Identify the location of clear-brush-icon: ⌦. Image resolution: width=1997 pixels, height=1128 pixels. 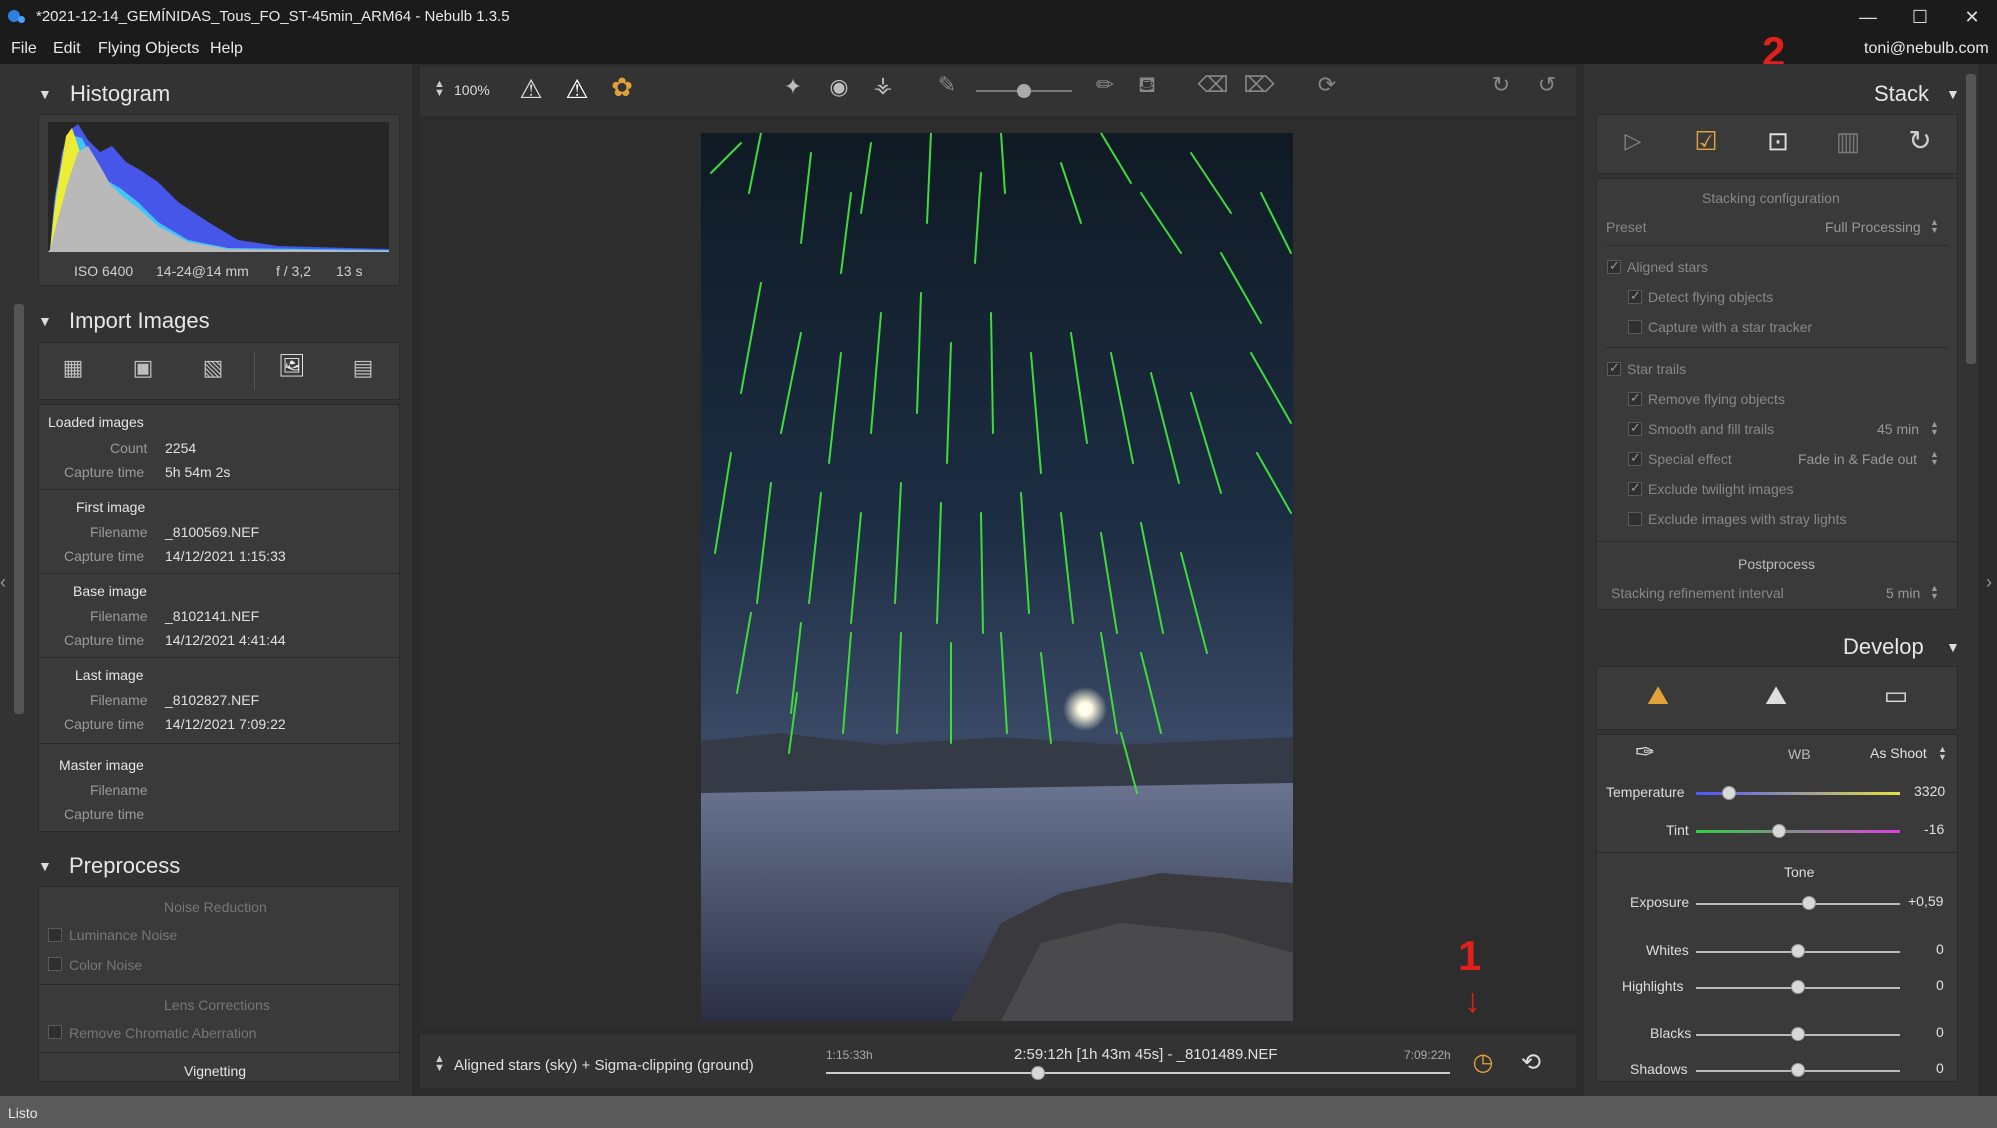
(1259, 85).